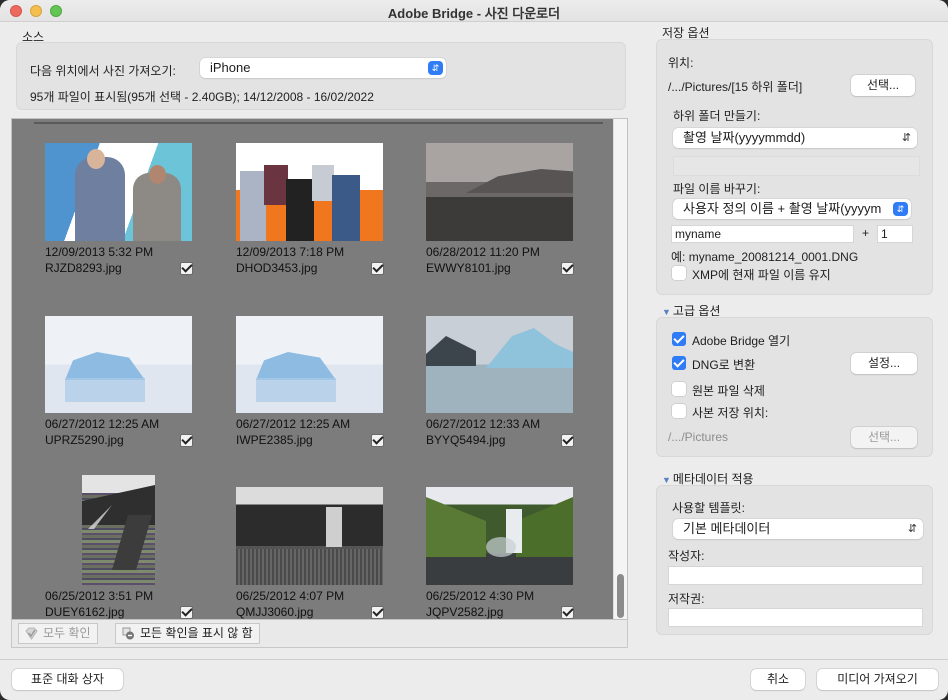 Image resolution: width=948 pixels, height=700 pixels. I want to click on thumbnail-date: 12/09/2013 5:32 PM, so click(99, 252).